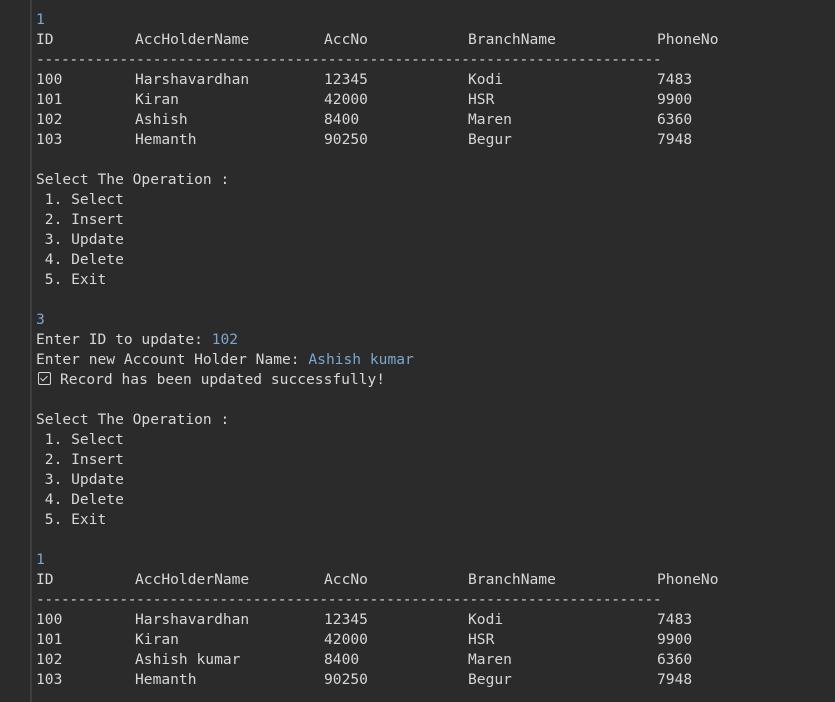 The height and width of the screenshot is (702, 835). I want to click on table-row: 102 Ashish kumar 8400 Maren 6360, so click(431, 660).